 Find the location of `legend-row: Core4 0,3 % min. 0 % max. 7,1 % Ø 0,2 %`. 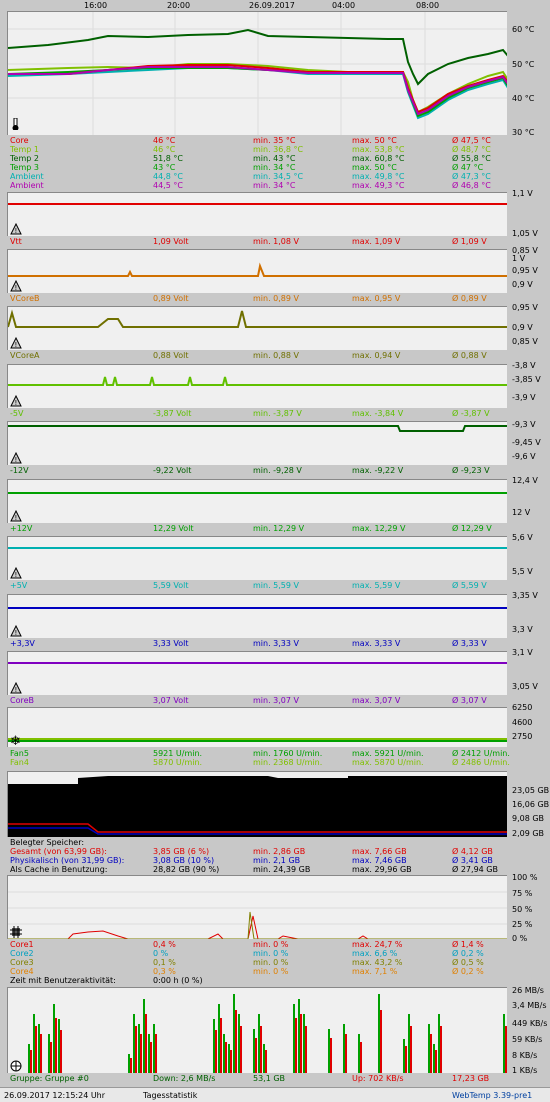

legend-row: Core4 0,3 % min. 0 % max. 7,1 % Ø 0,2 % is located at coordinates (260, 971).